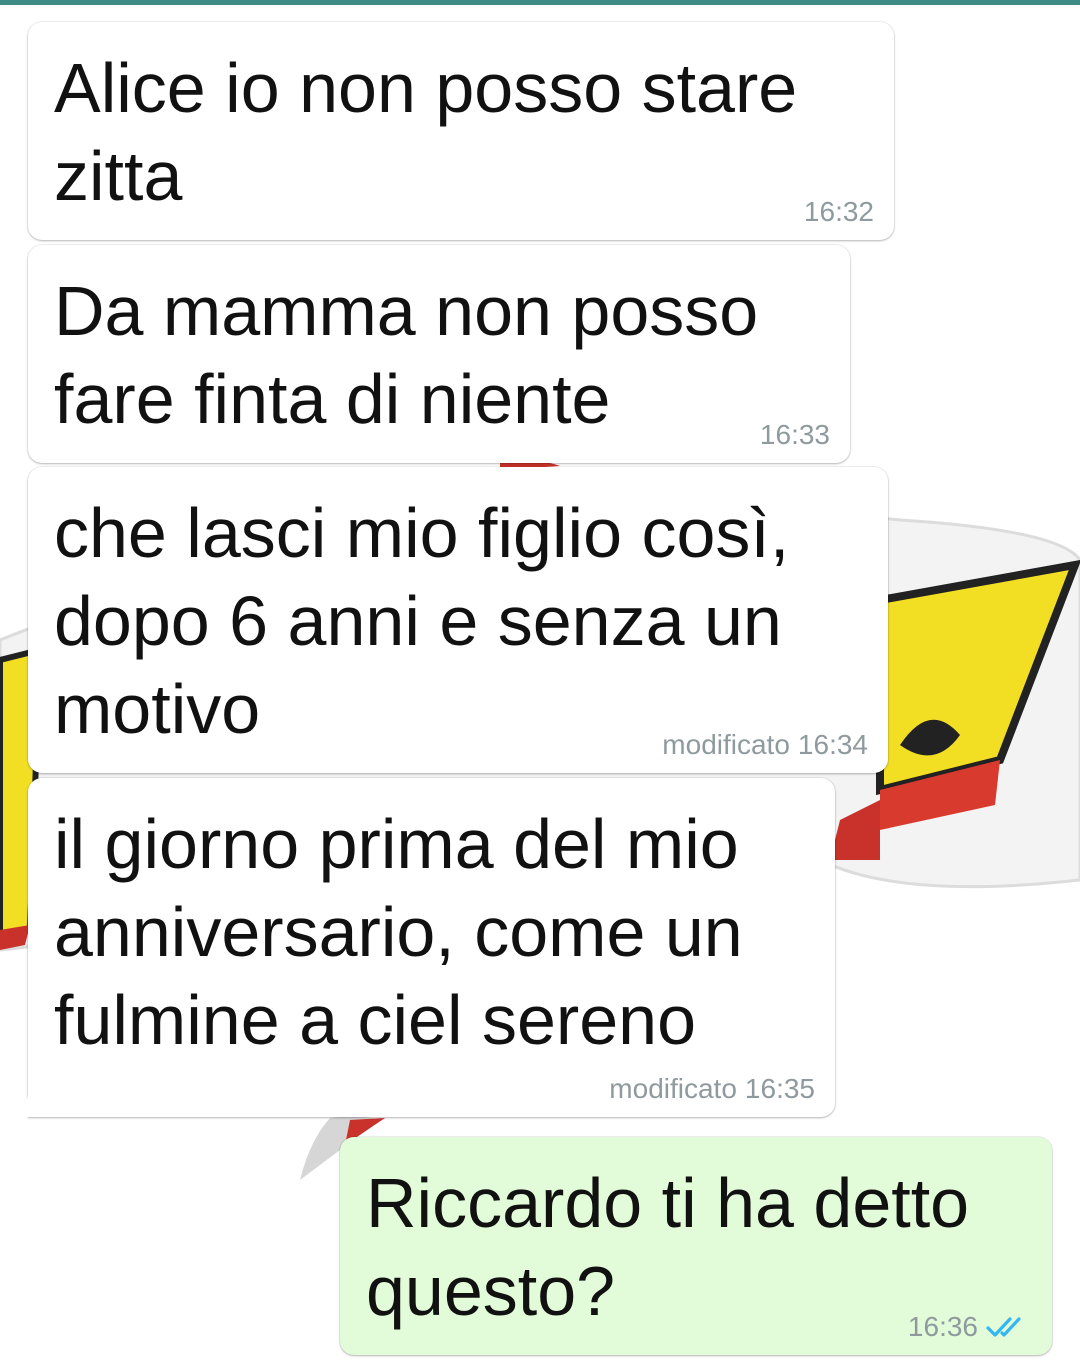 The width and height of the screenshot is (1080, 1367). What do you see at coordinates (942, 1326) in the screenshot?
I see `message-time: 16:36` at bounding box center [942, 1326].